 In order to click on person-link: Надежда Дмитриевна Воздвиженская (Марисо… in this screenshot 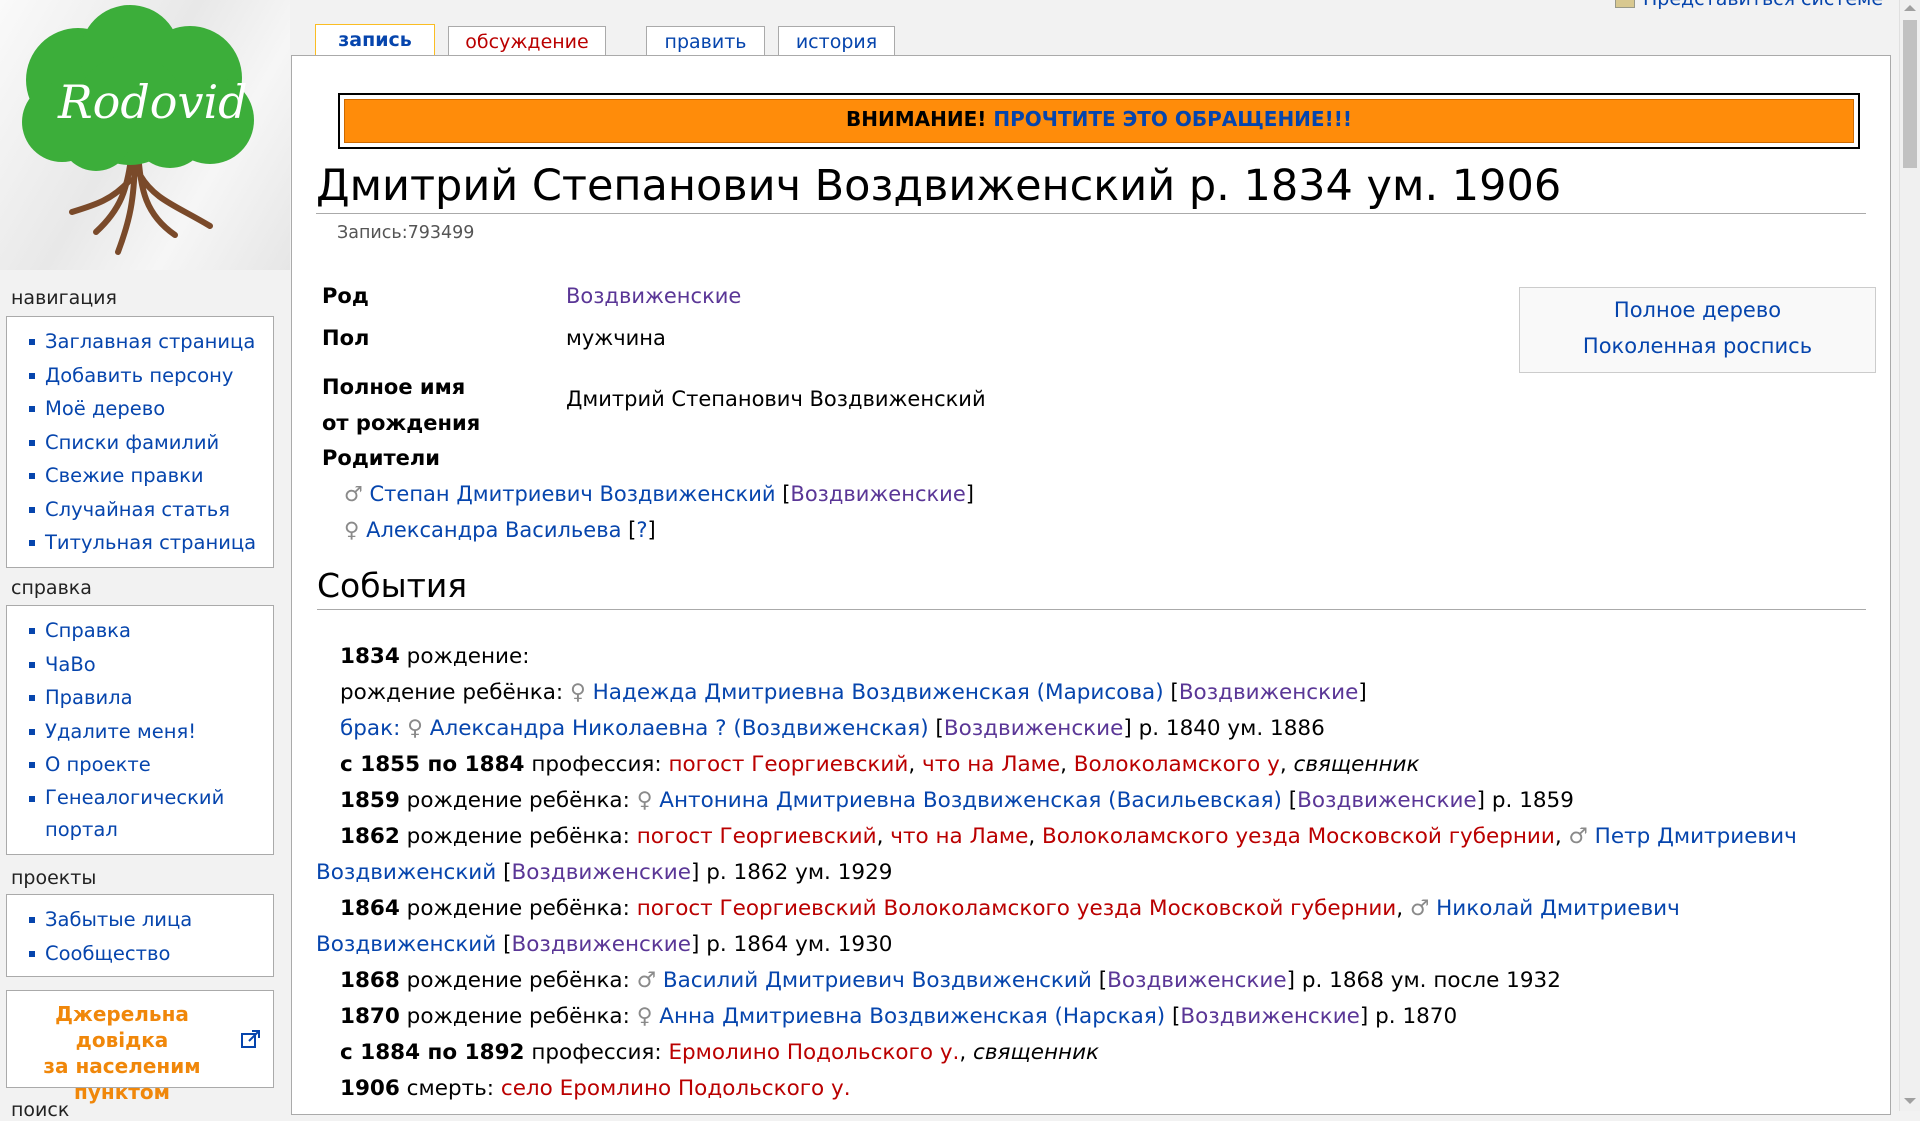, I will do `click(878, 692)`.